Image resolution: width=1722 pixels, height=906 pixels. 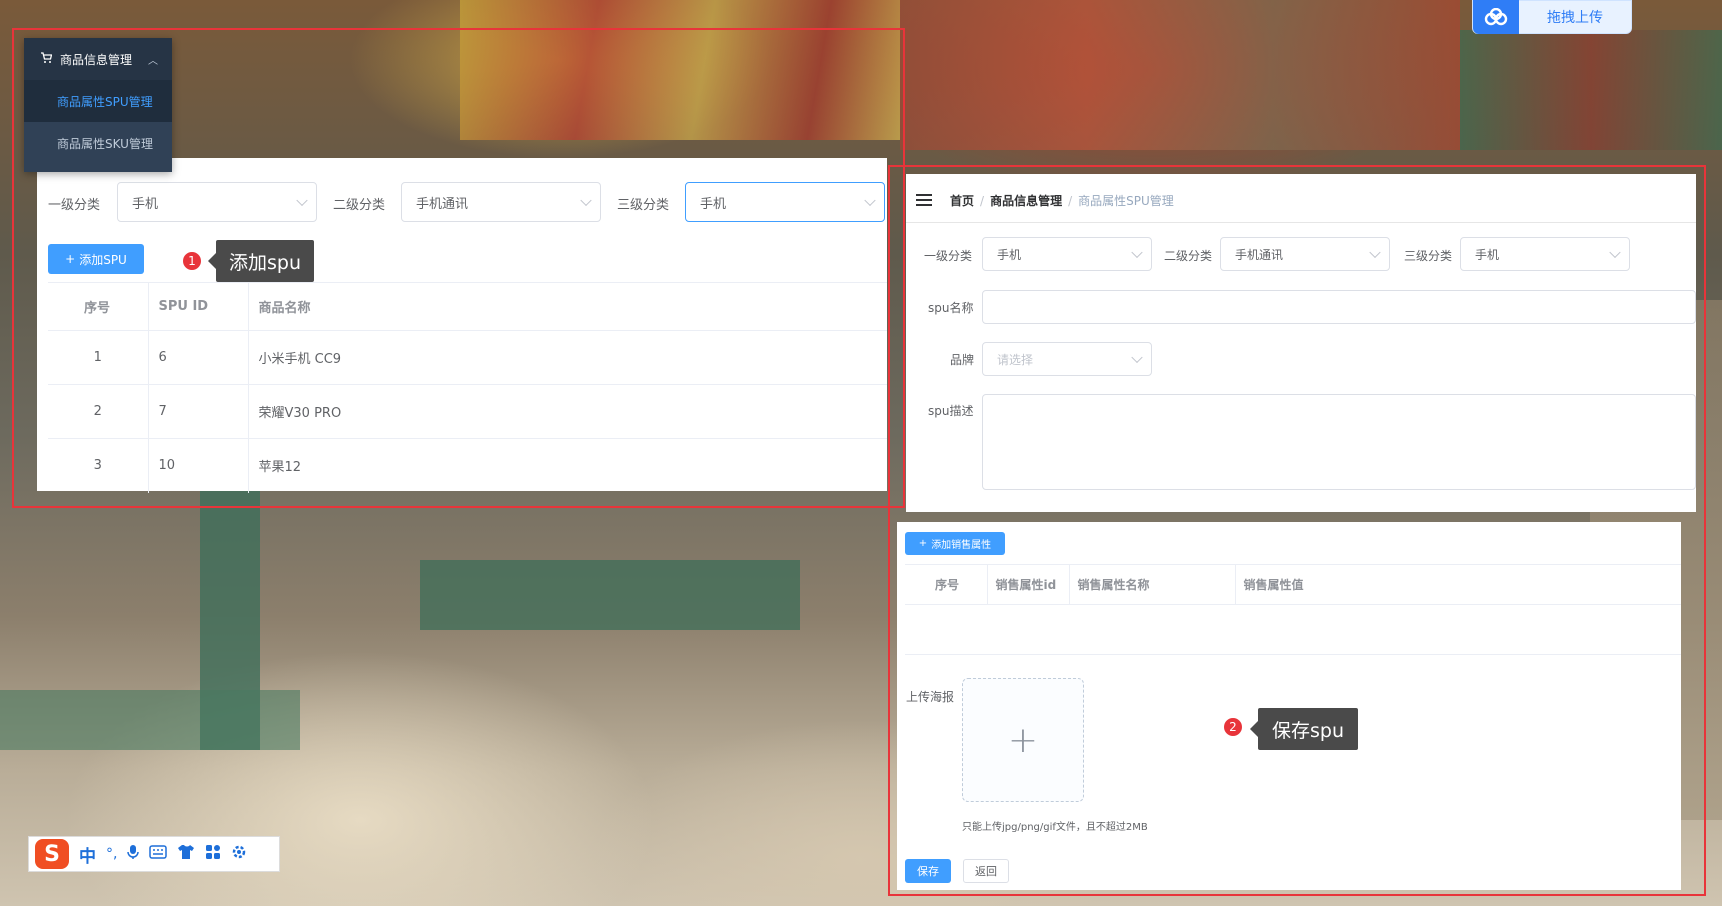 I want to click on spu-desc-textarea, so click(x=1339, y=442).